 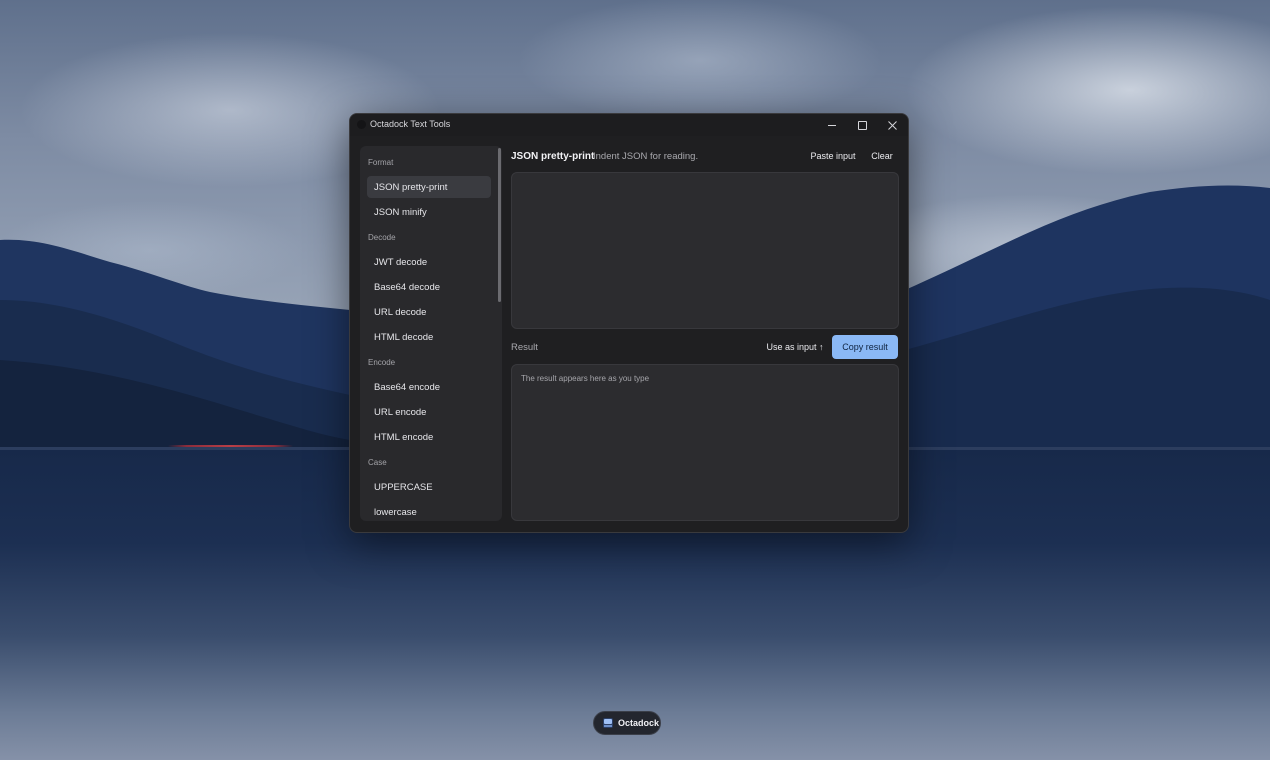 What do you see at coordinates (382, 362) in the screenshot?
I see `section-label-encode: Encode` at bounding box center [382, 362].